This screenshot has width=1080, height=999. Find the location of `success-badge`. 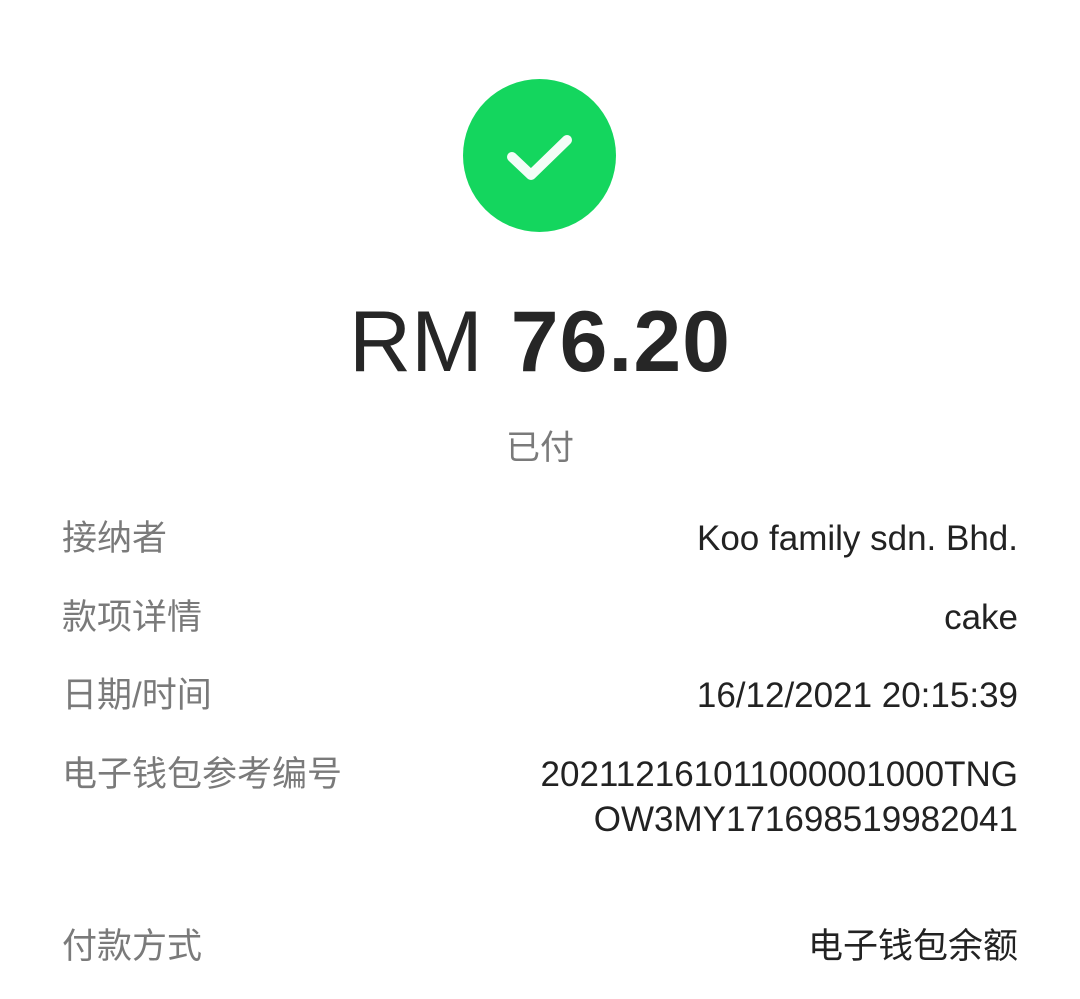

success-badge is located at coordinates (539, 155).